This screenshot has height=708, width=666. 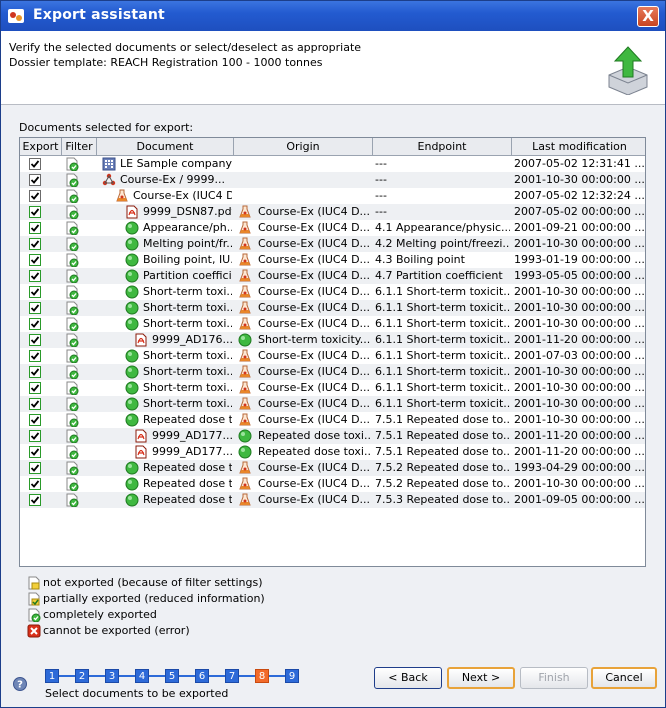 What do you see at coordinates (262, 676) in the screenshot?
I see `wizard-step-8: 8` at bounding box center [262, 676].